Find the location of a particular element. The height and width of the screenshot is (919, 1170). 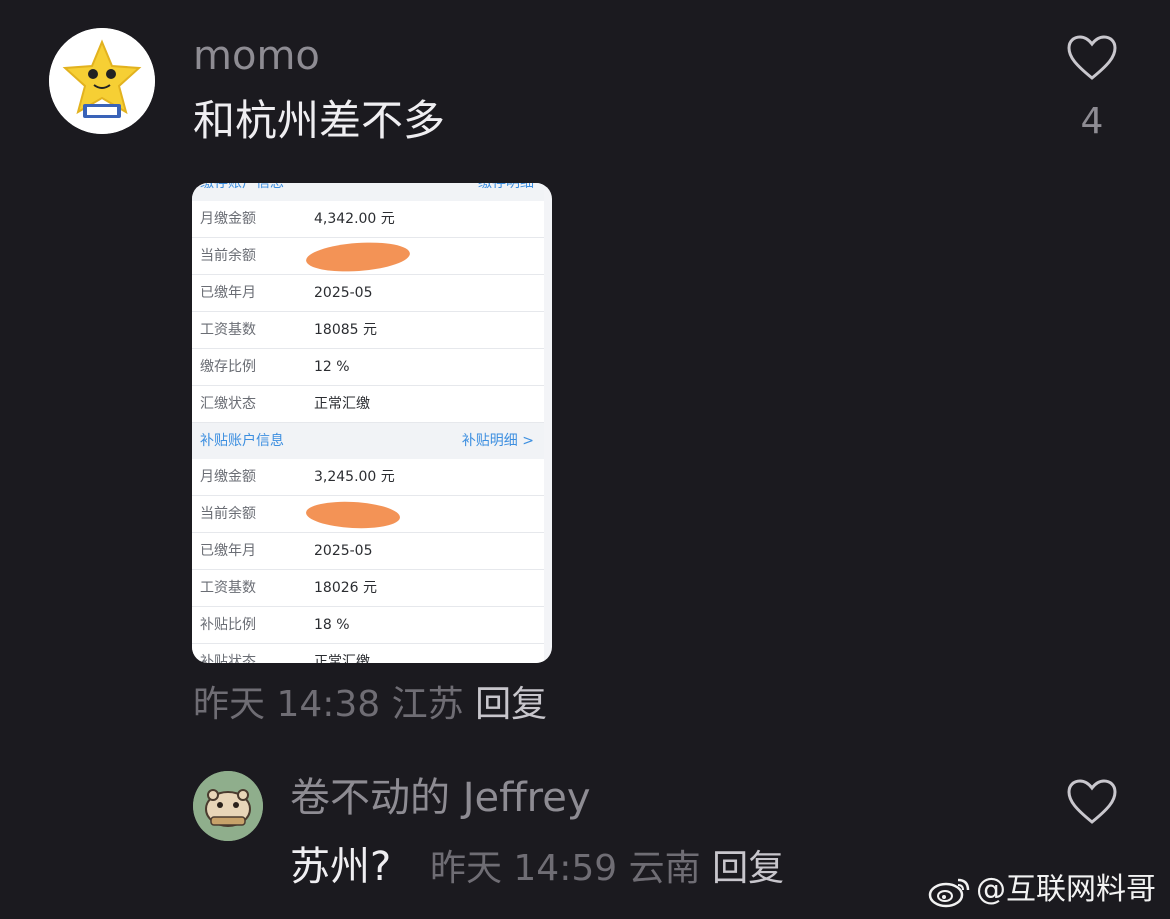

row-label: 补贴状态 is located at coordinates (228, 658).